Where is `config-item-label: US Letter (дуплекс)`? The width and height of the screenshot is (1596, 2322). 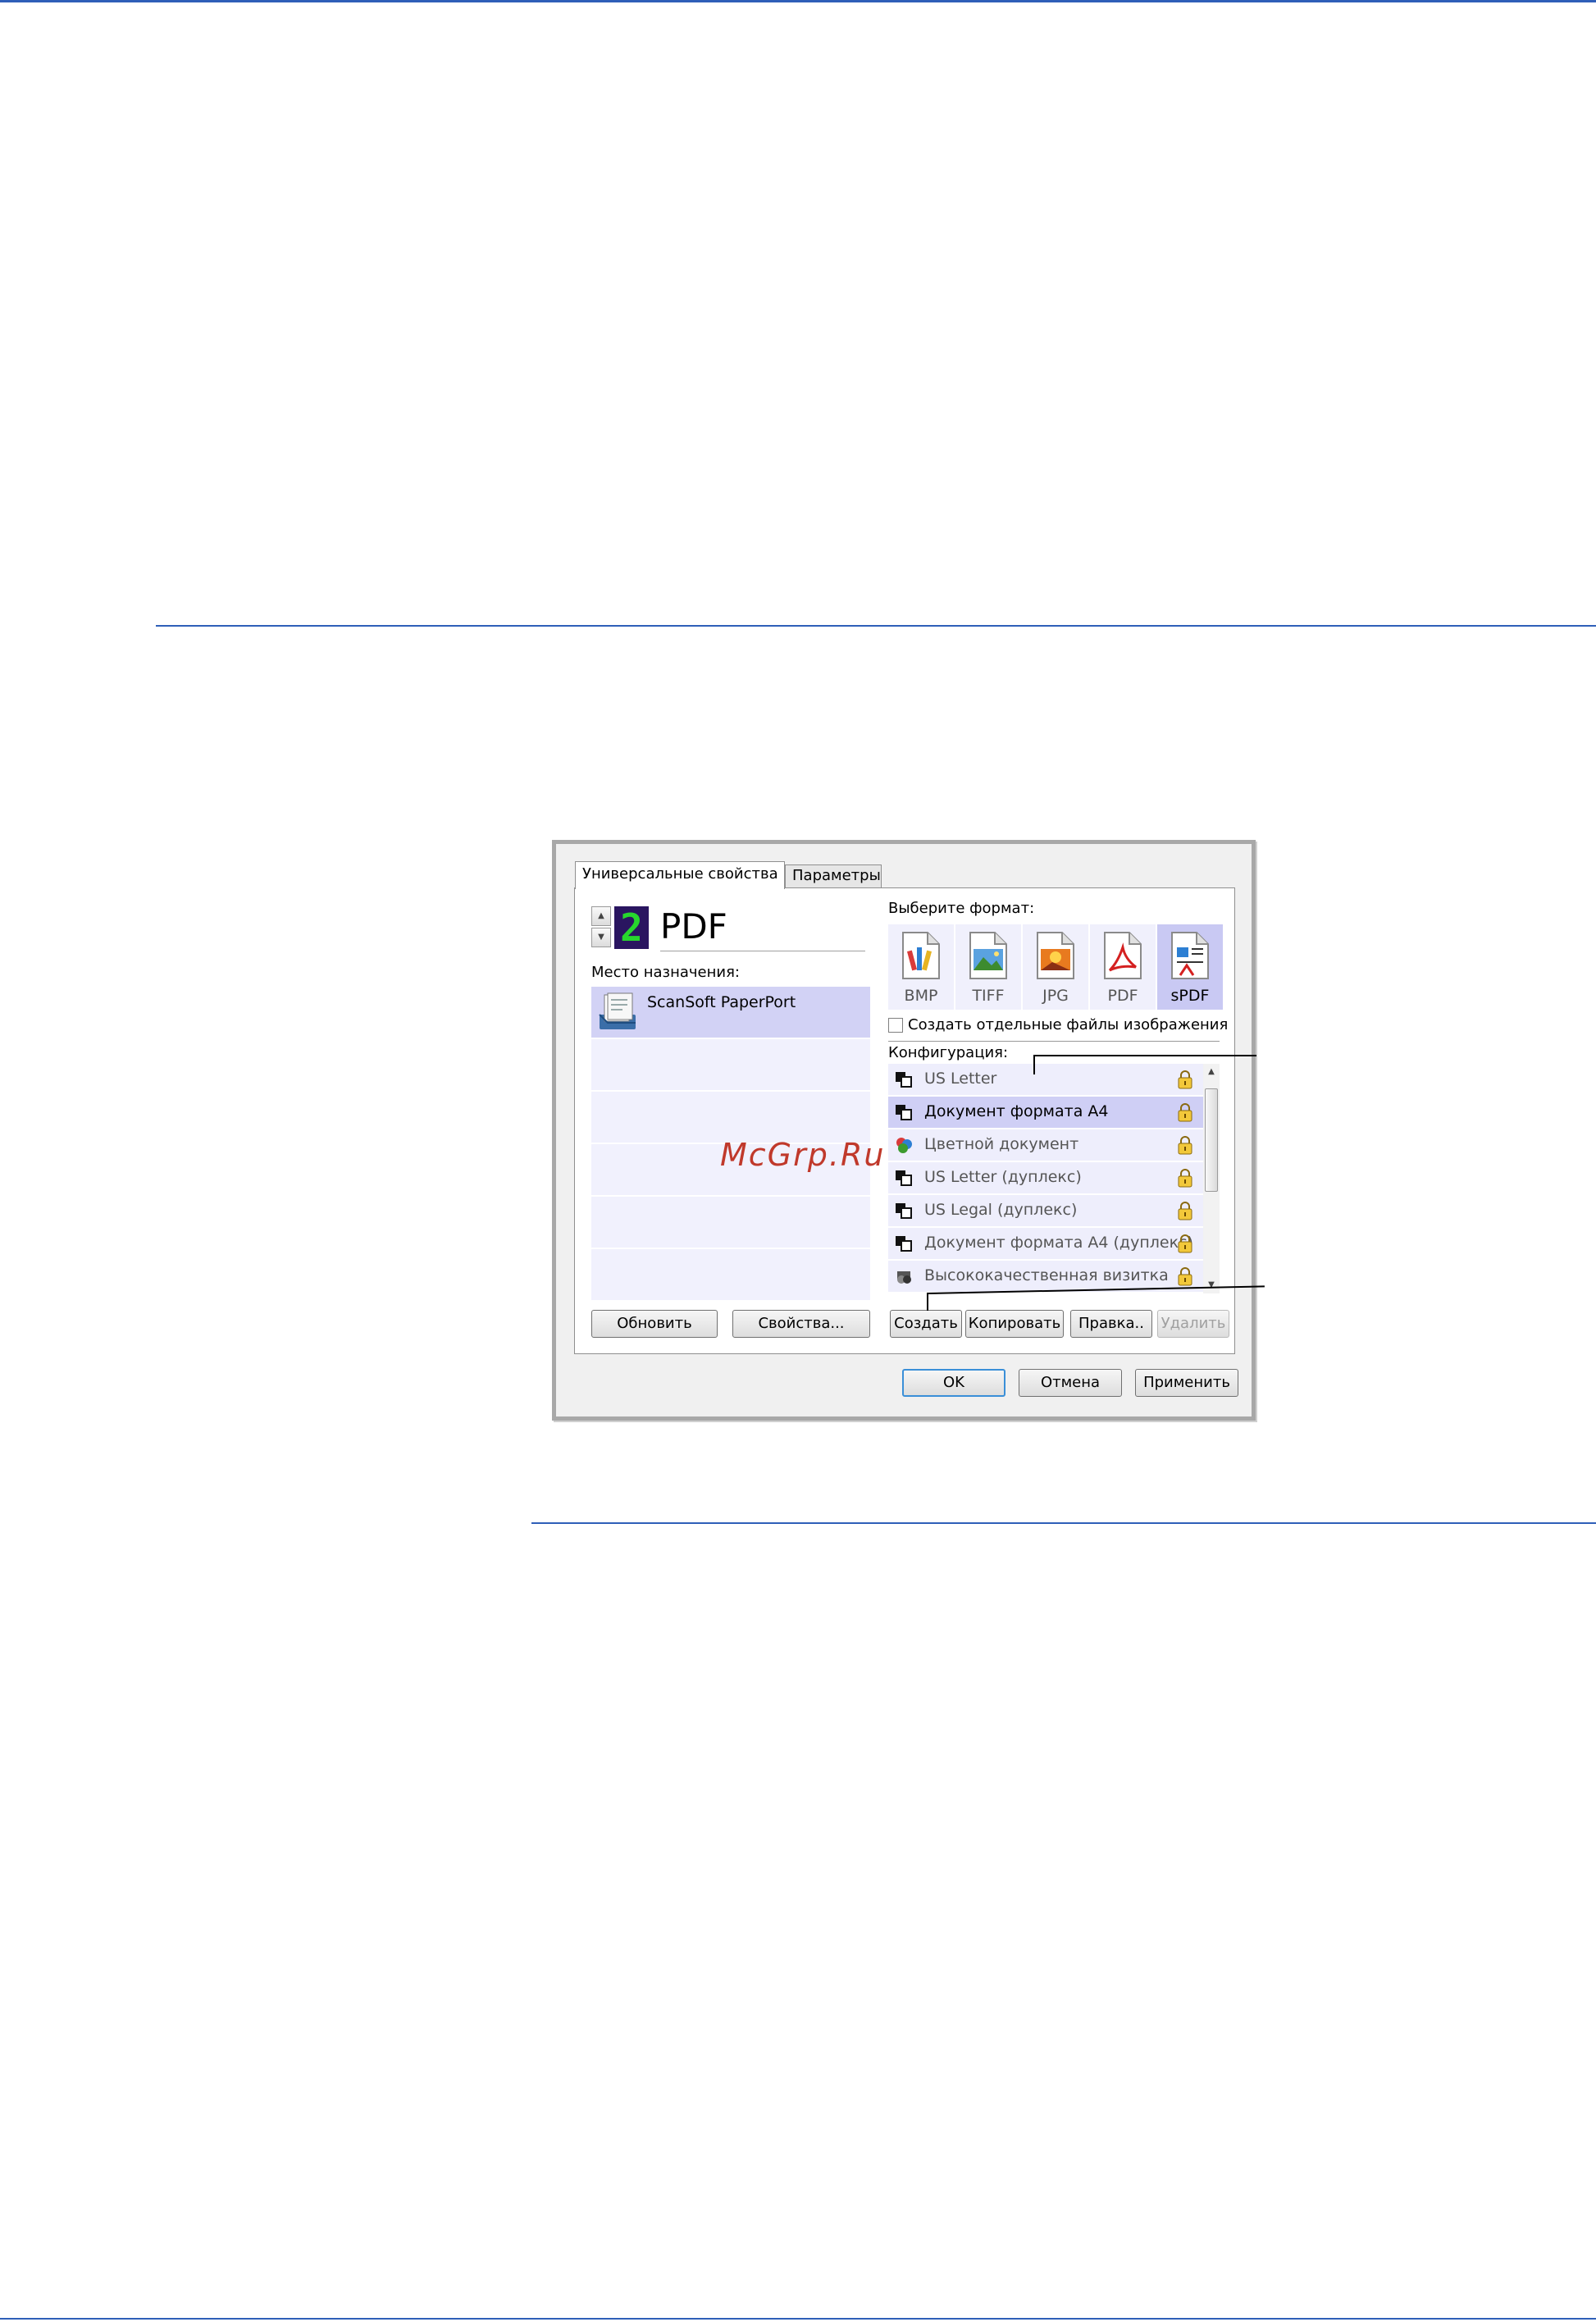
config-item-label: US Letter (дуплекс) is located at coordinates (1003, 1177).